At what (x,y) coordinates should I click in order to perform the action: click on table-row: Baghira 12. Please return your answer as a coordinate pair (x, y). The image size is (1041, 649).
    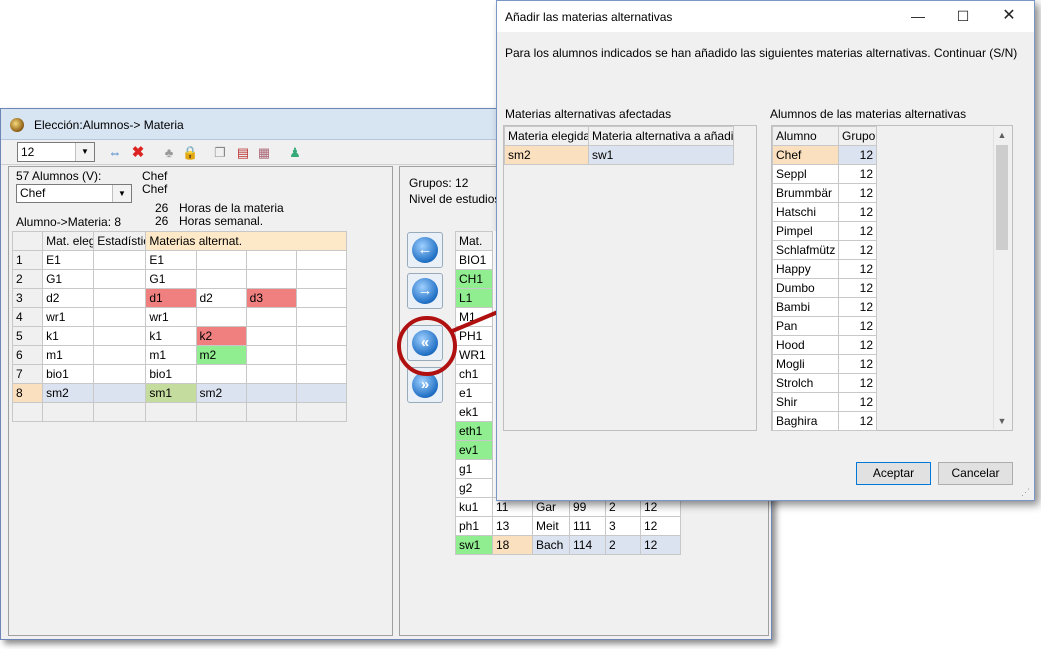
    Looking at the image, I should click on (824, 421).